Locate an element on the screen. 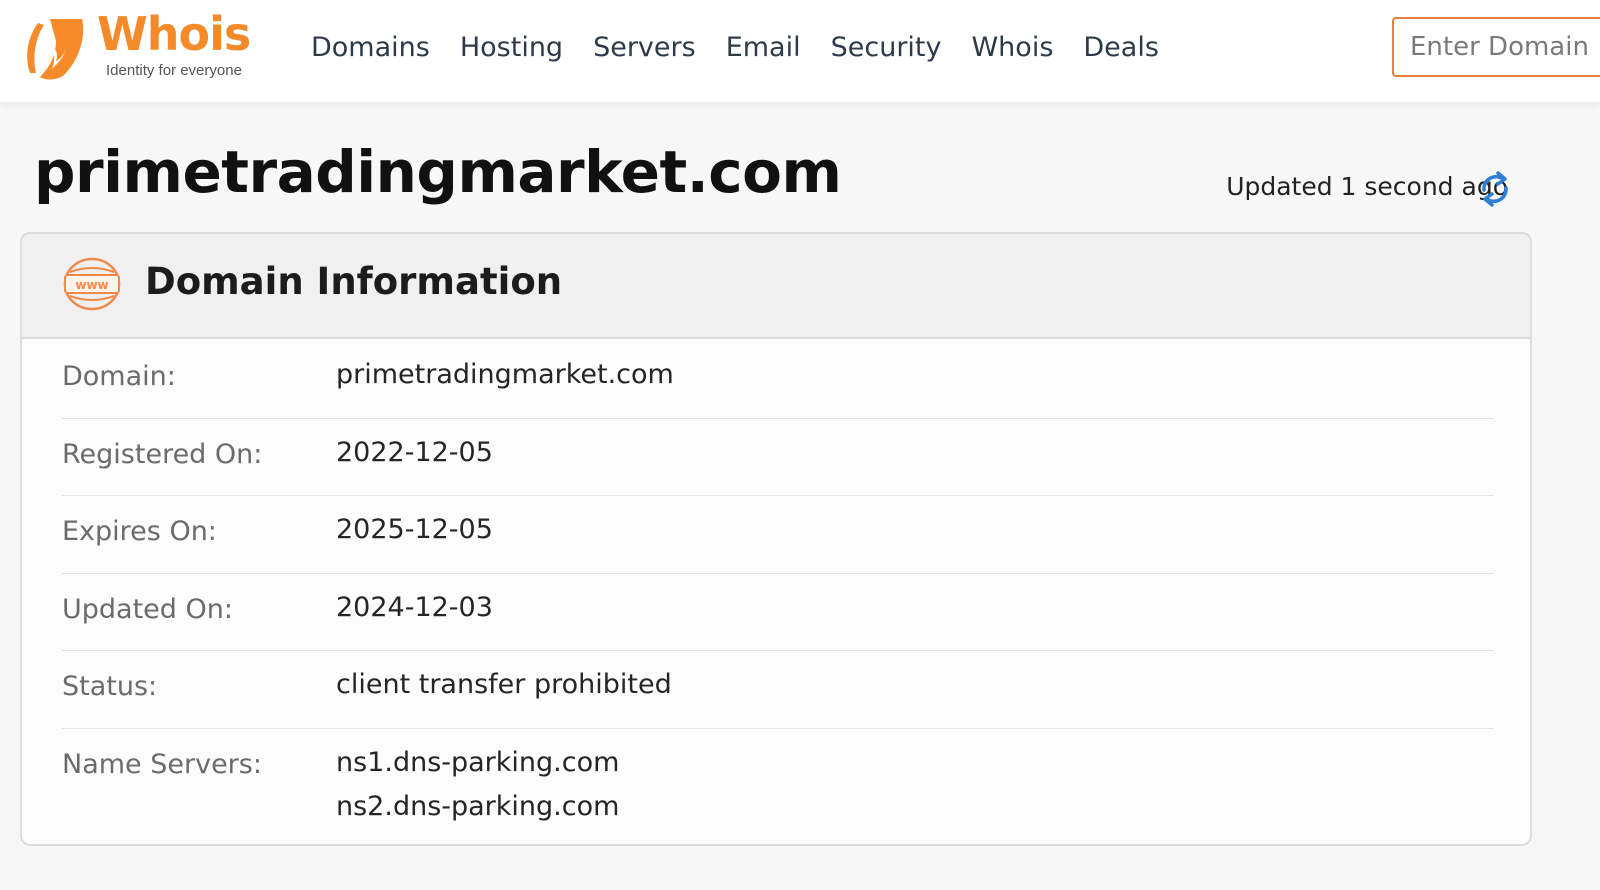  refresh-icon is located at coordinates (1495, 189).